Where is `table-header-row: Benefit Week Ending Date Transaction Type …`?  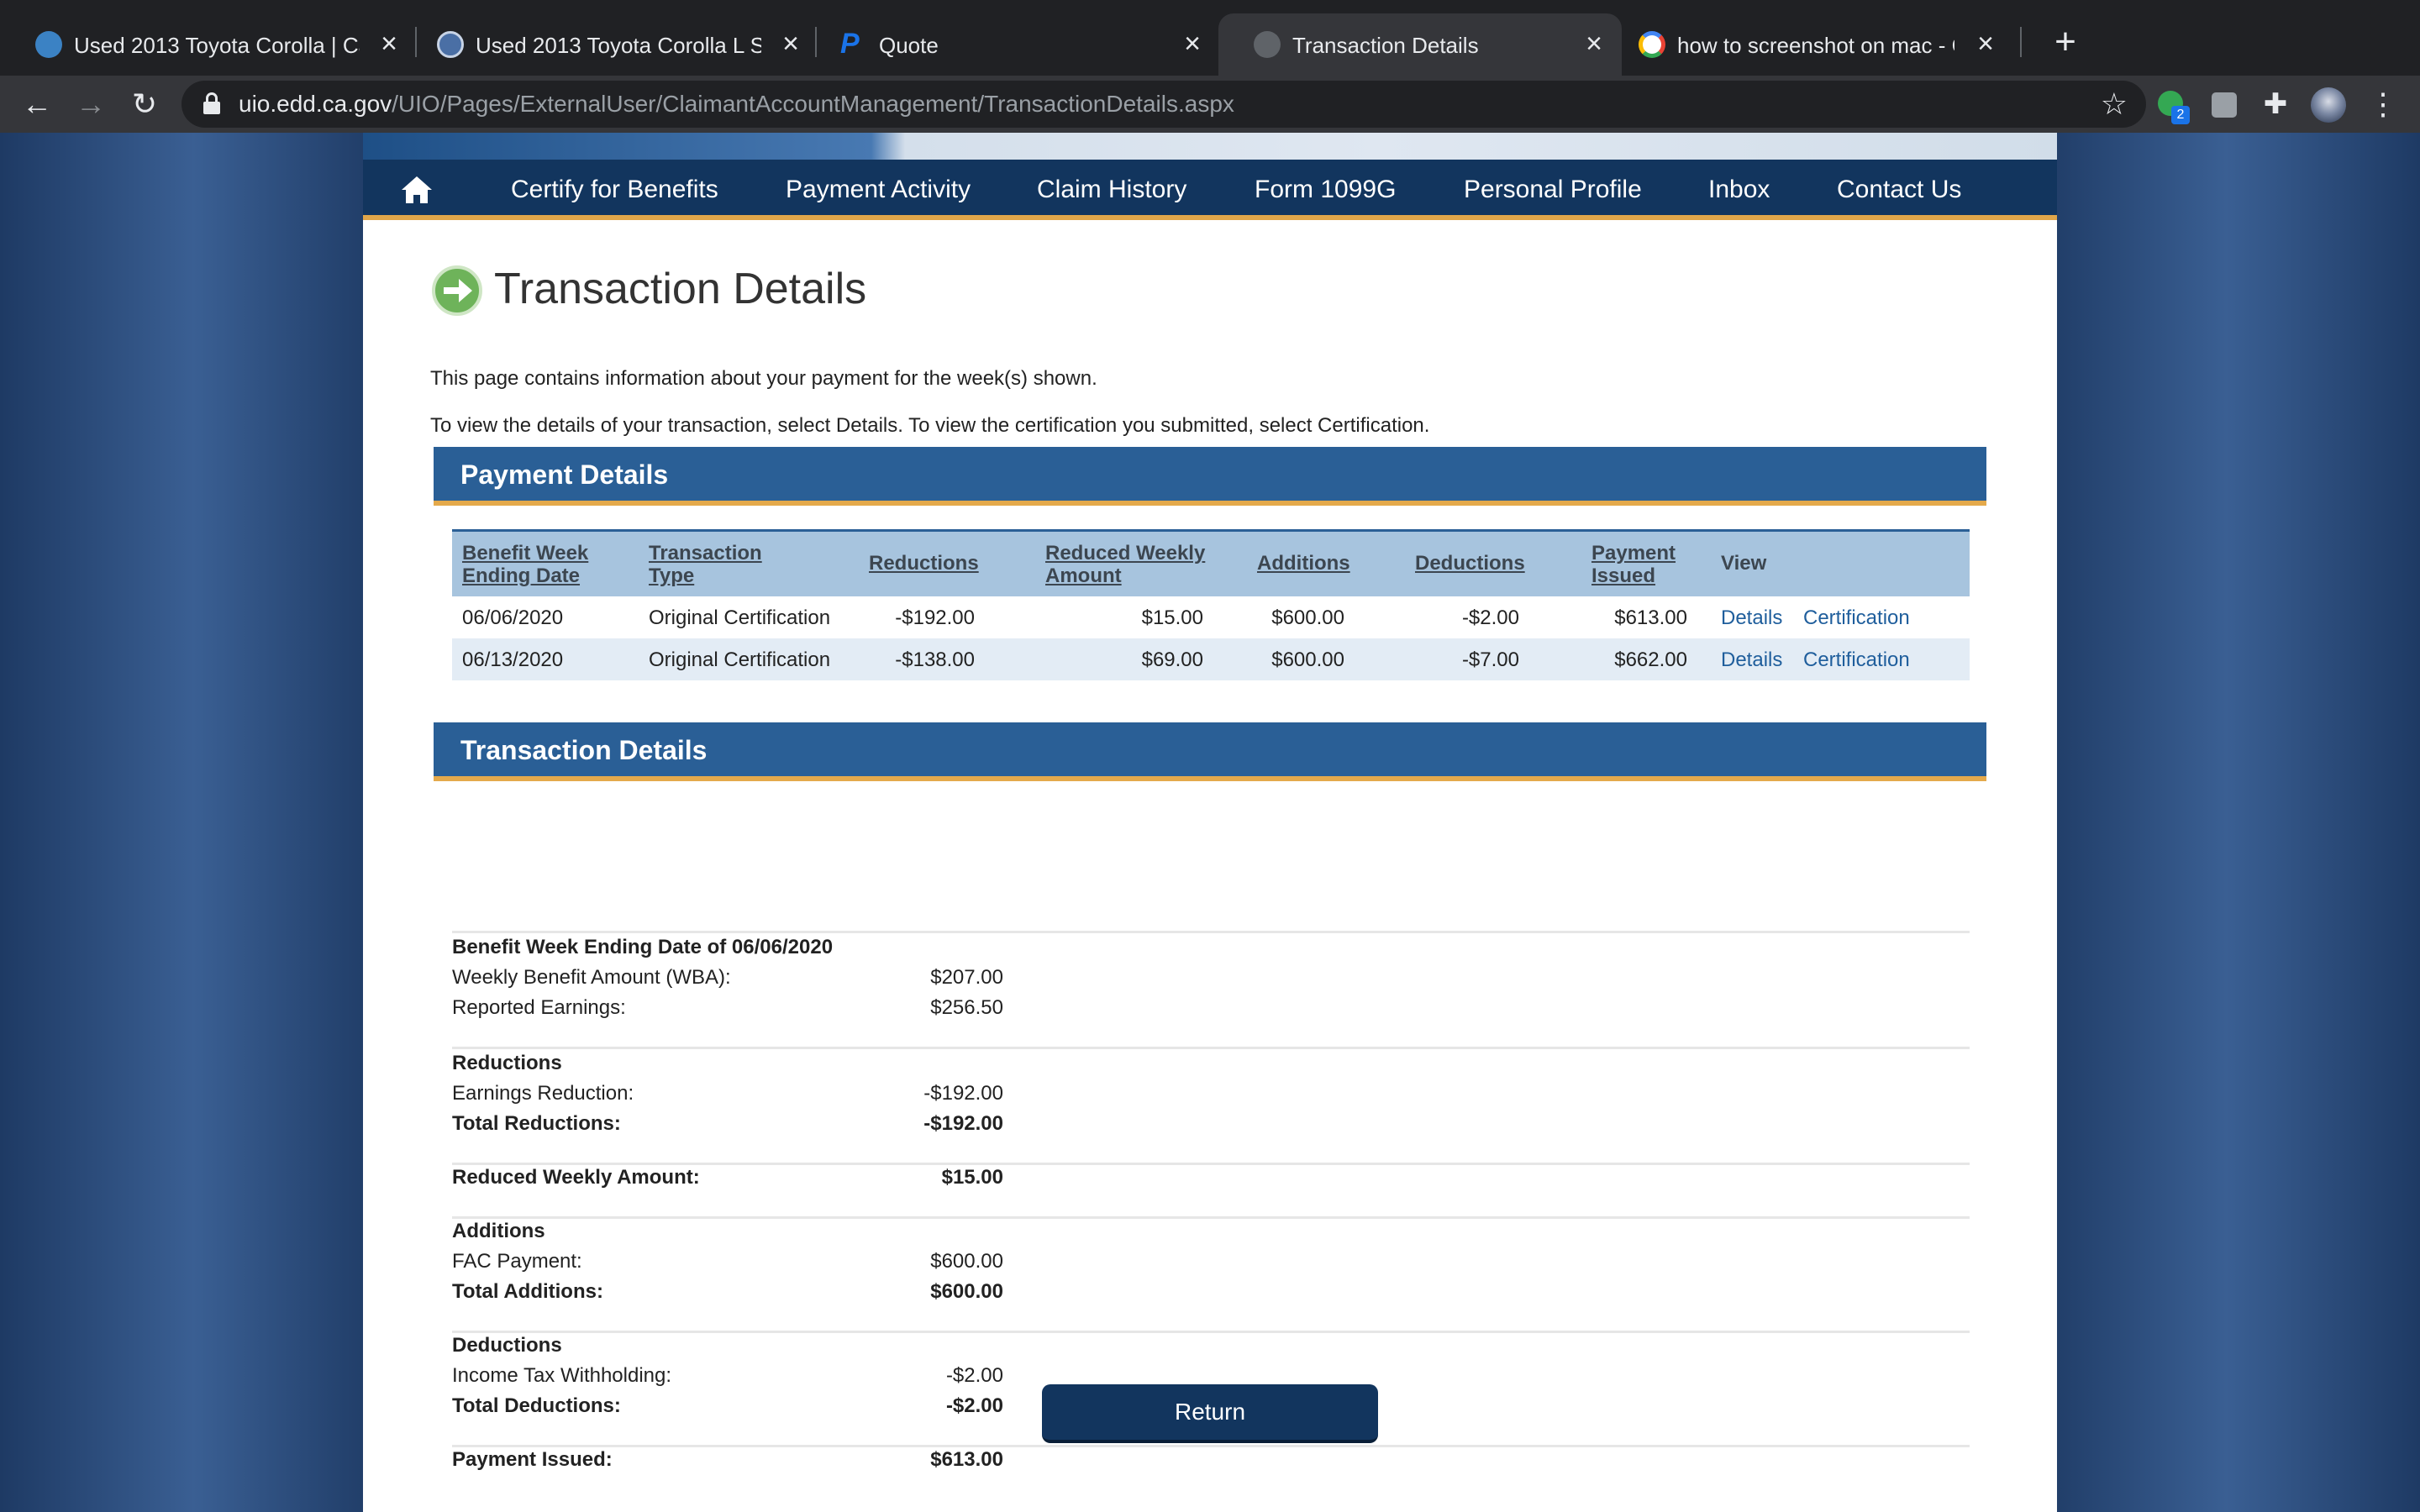
table-header-row: Benefit Week Ending Date Transaction Type … is located at coordinates (1211, 562).